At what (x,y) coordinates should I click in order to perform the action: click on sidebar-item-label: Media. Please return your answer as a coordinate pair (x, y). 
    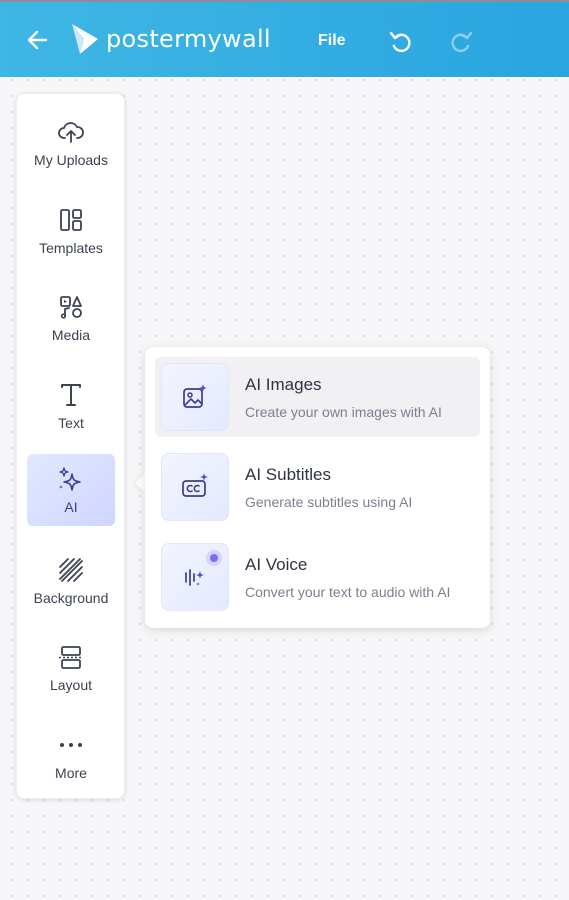
    Looking at the image, I should click on (71, 335).